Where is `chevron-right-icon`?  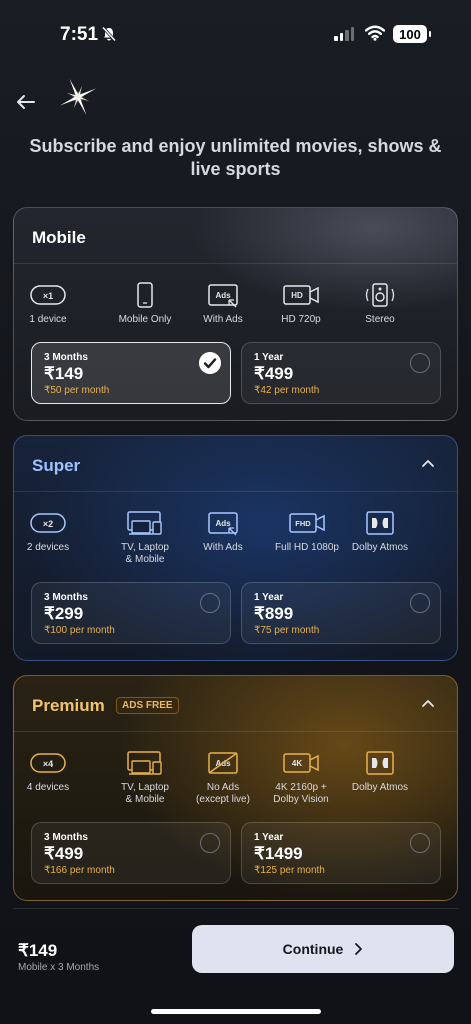 chevron-right-icon is located at coordinates (359, 949).